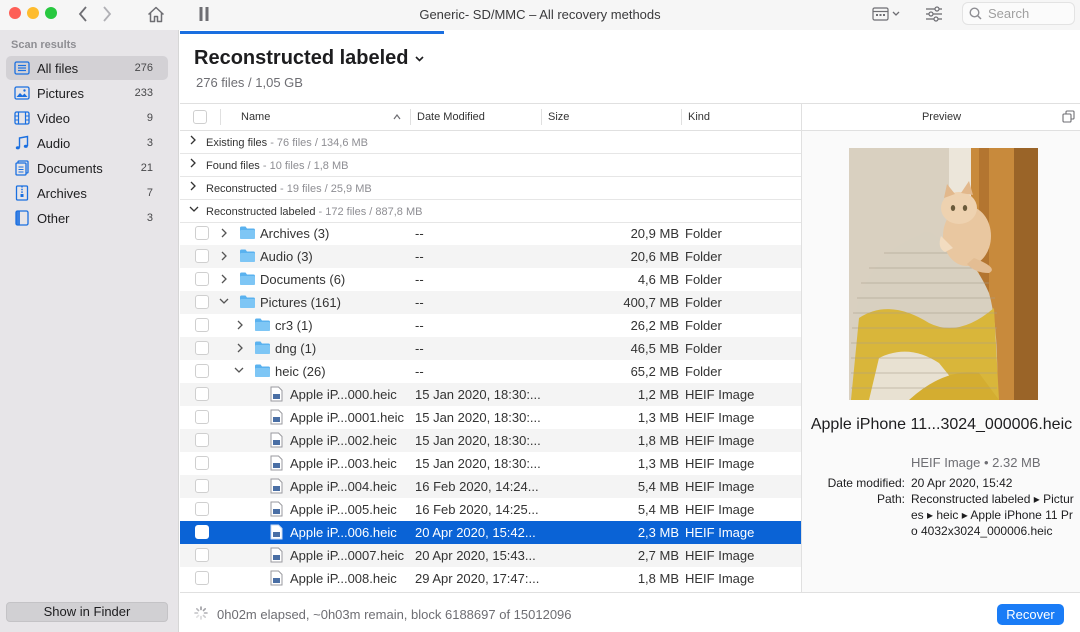  Describe the element at coordinates (699, 117) in the screenshot. I see `column-header-kind: Kind` at that location.